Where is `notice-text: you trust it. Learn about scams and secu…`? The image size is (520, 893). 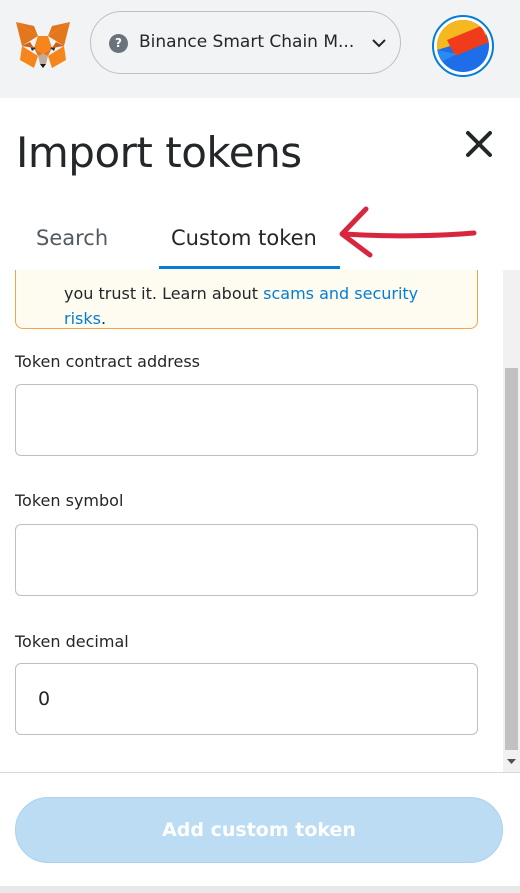 notice-text: you trust it. Learn about scams and secu… is located at coordinates (264, 306).